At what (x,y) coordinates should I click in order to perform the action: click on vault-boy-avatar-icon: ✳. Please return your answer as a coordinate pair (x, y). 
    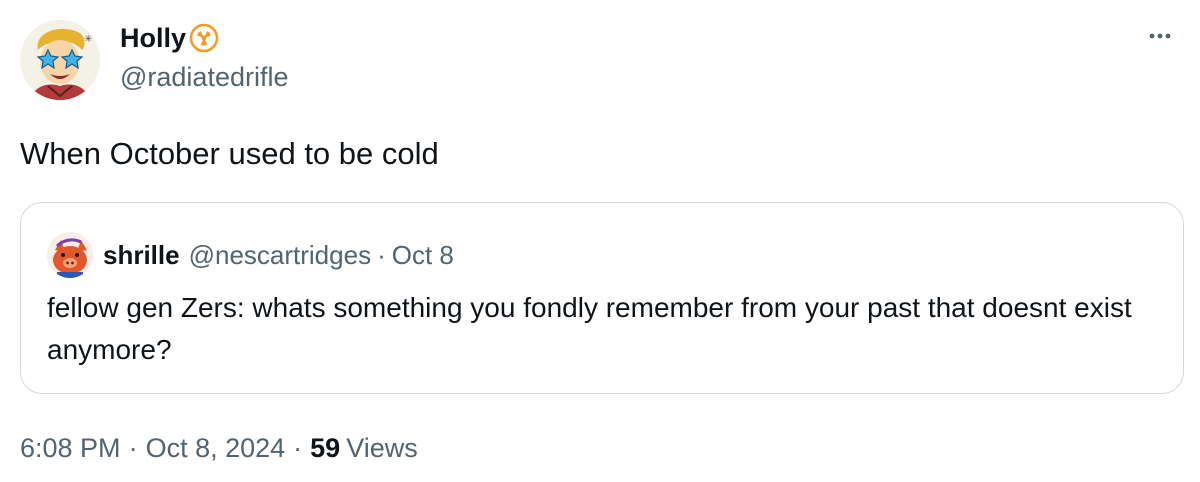
    Looking at the image, I should click on (60, 60).